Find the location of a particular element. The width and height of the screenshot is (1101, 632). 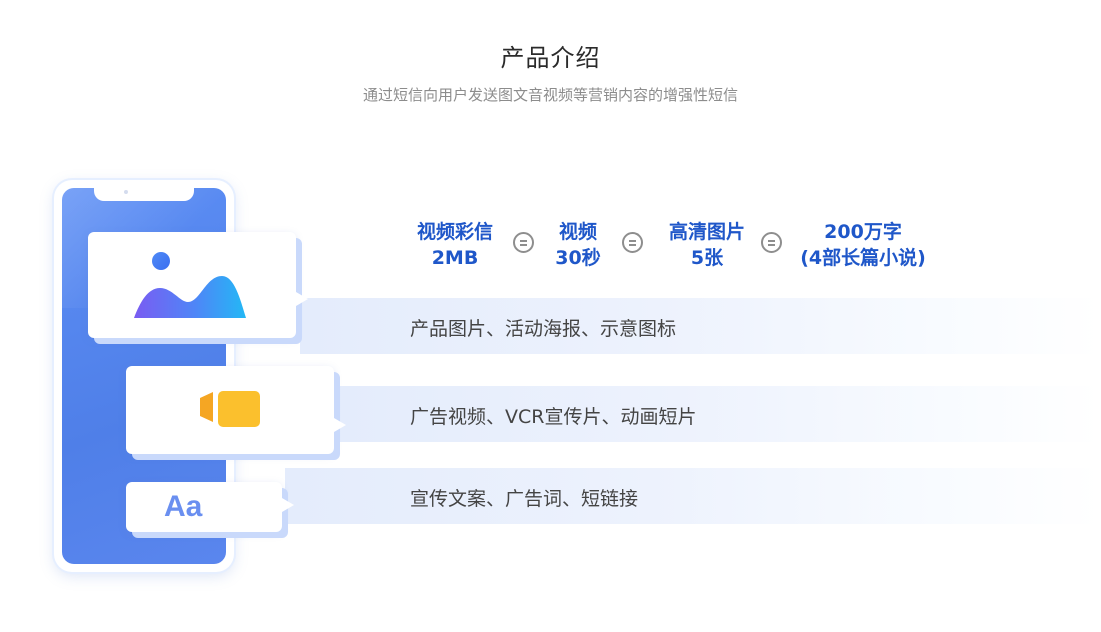

spec-video-length-value: 30秒 is located at coordinates (578, 258).